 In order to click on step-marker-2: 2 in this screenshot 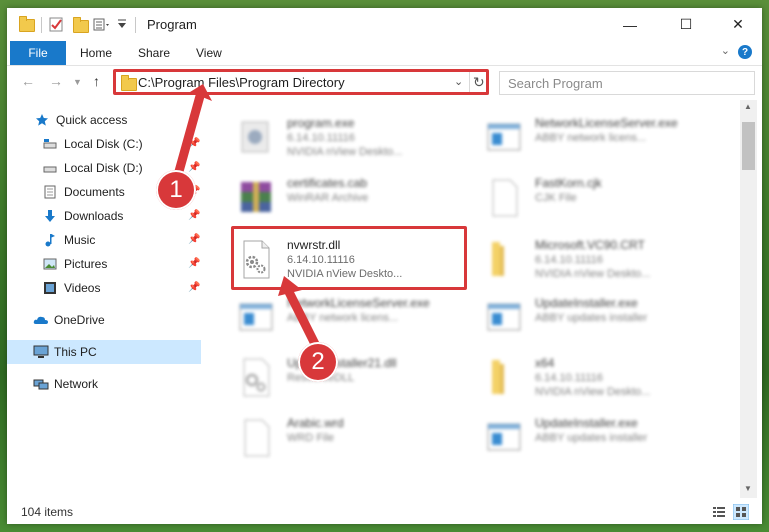, I will do `click(318, 362)`.